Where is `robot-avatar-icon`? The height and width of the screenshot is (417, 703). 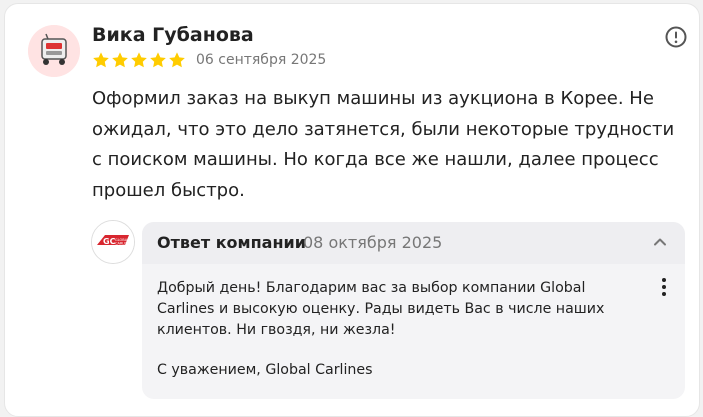 robot-avatar-icon is located at coordinates (54, 51).